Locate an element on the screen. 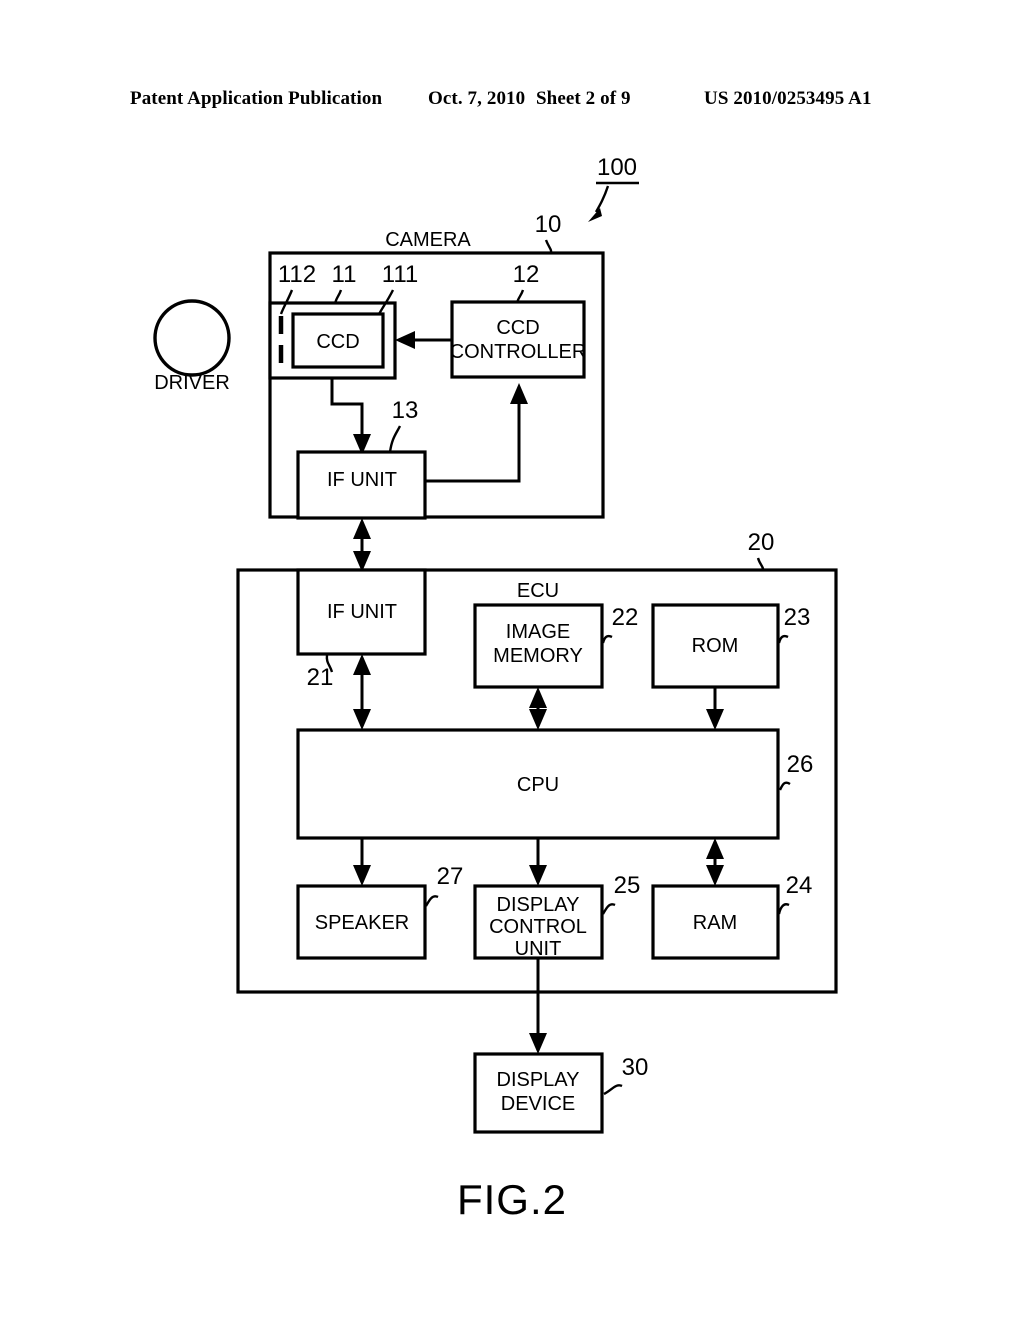 Image resolution: width=1024 pixels, height=1320 pixels. display-control-unit-label-2: CONTROL is located at coordinates (538, 927).